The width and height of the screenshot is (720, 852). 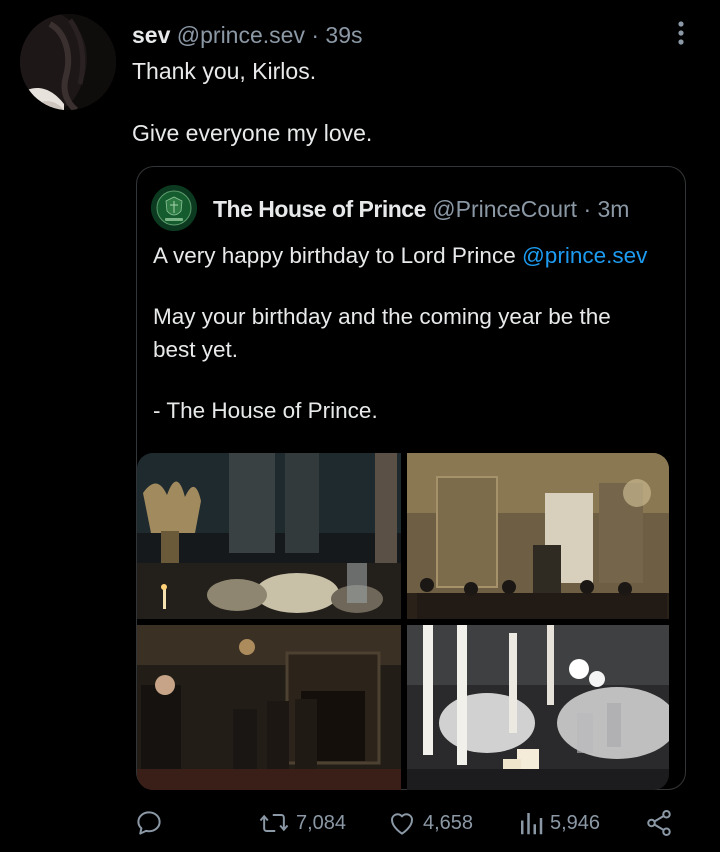 What do you see at coordinates (241, 35) in the screenshot?
I see `handle: @prince.sev` at bounding box center [241, 35].